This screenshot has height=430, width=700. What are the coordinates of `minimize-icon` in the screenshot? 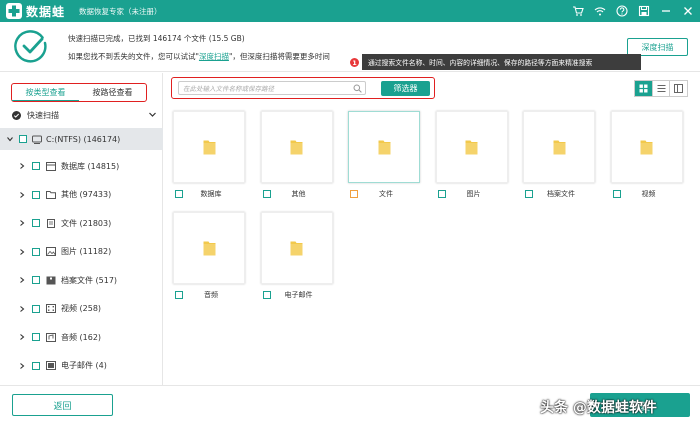 It's located at (666, 11).